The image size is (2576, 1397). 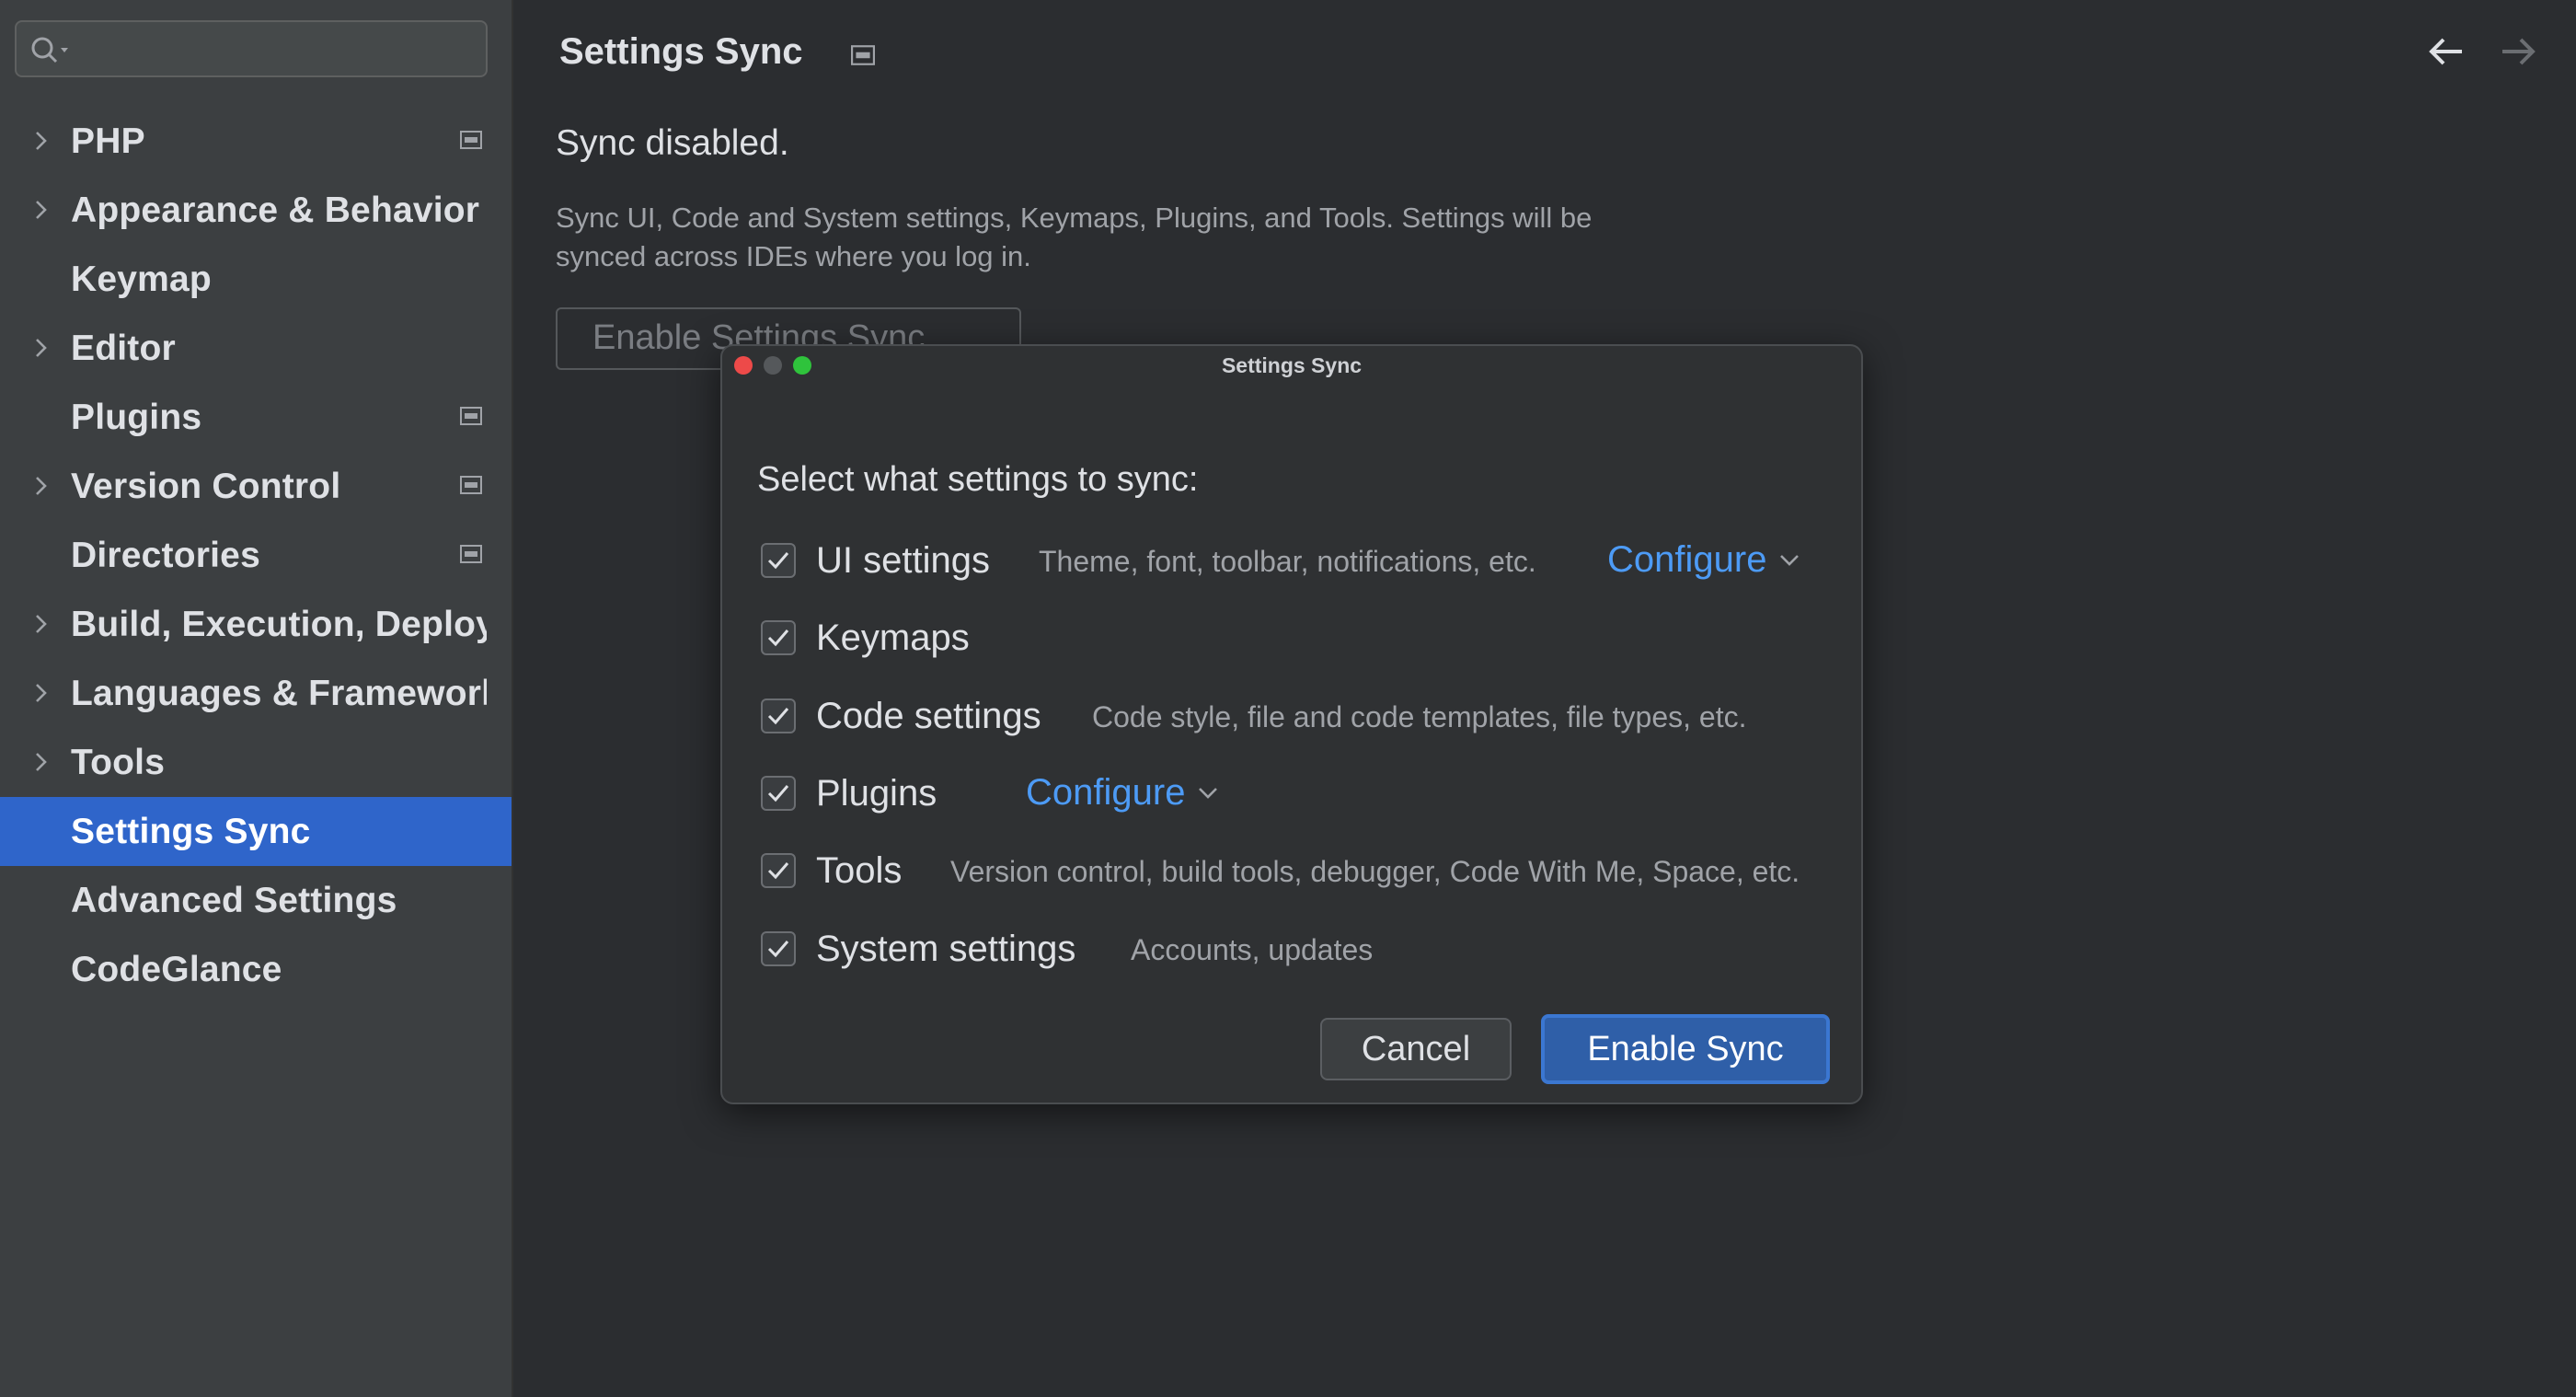 What do you see at coordinates (1685, 1049) in the screenshot?
I see `enable-sync-button: Enable Sync` at bounding box center [1685, 1049].